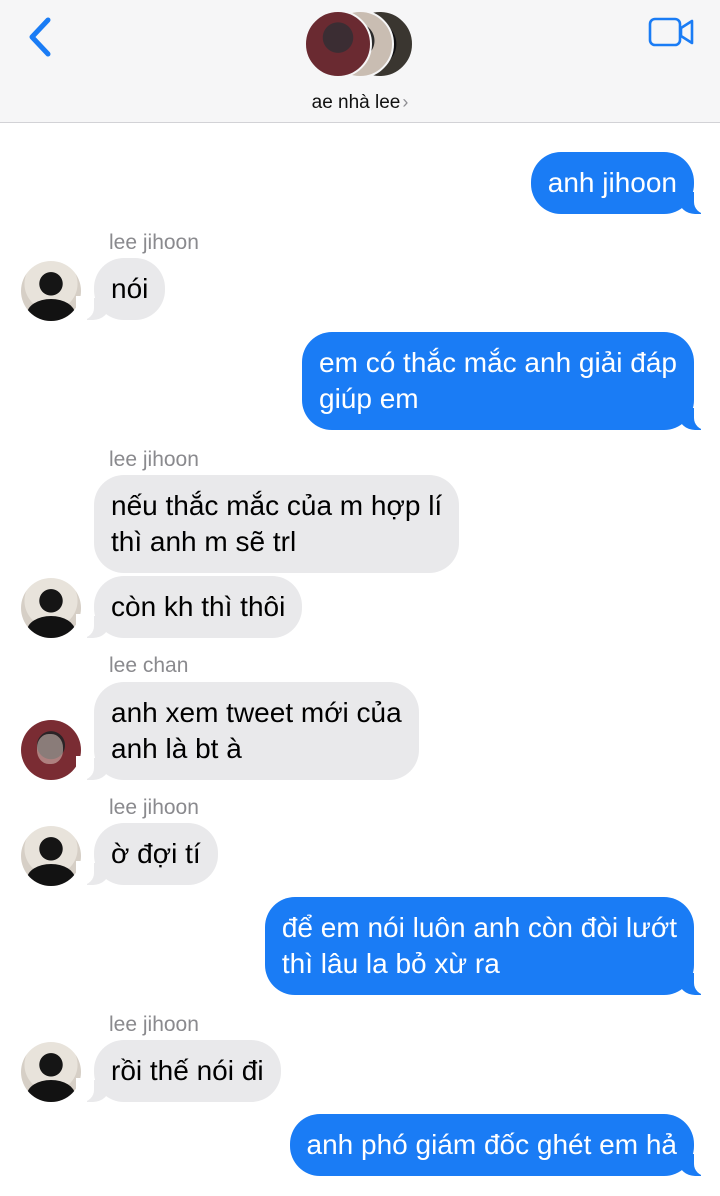 The height and width of the screenshot is (1196, 720). I want to click on message-text: em có thắc mắc anh giải đáp giúp em, so click(498, 380).